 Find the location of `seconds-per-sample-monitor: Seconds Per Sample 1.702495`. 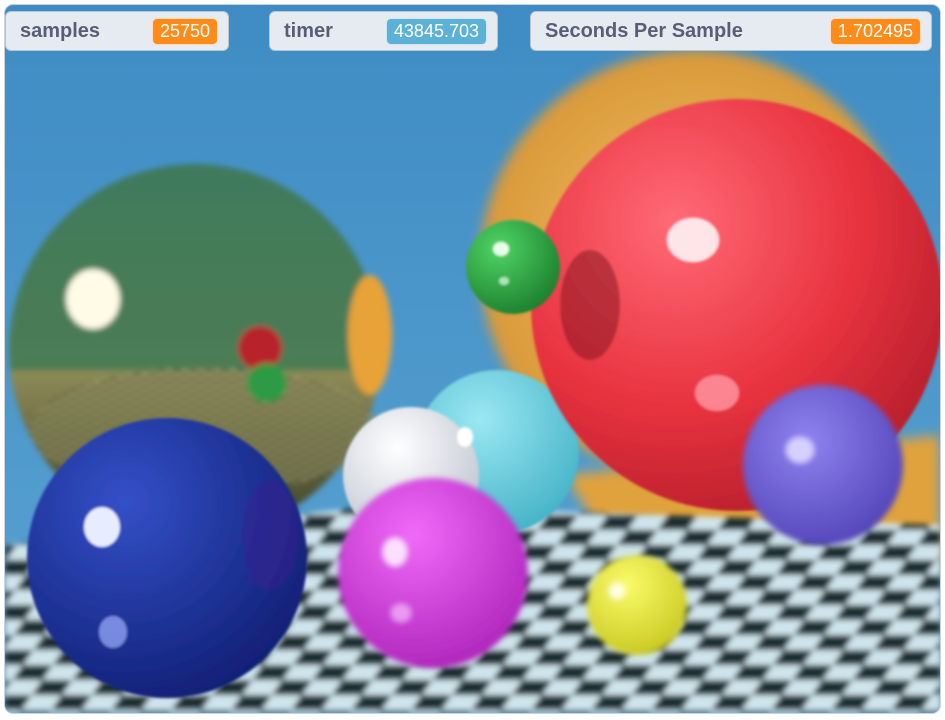

seconds-per-sample-monitor: Seconds Per Sample 1.702495 is located at coordinates (731, 31).